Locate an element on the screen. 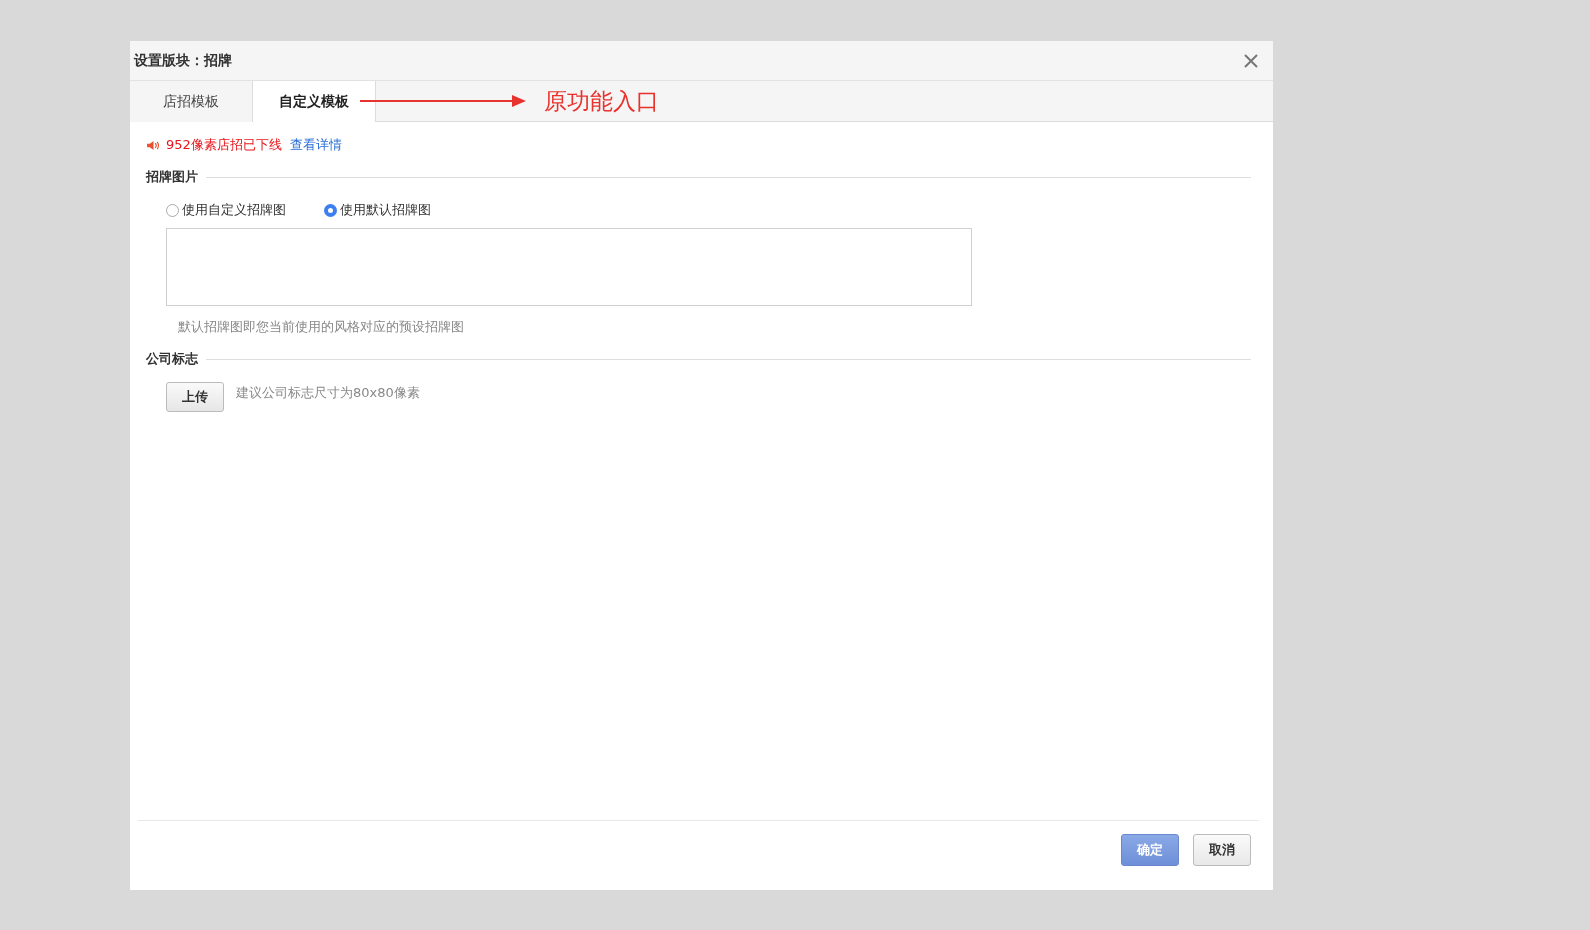 The width and height of the screenshot is (1590, 930). radio-label: 使用默认招牌图 is located at coordinates (385, 210).